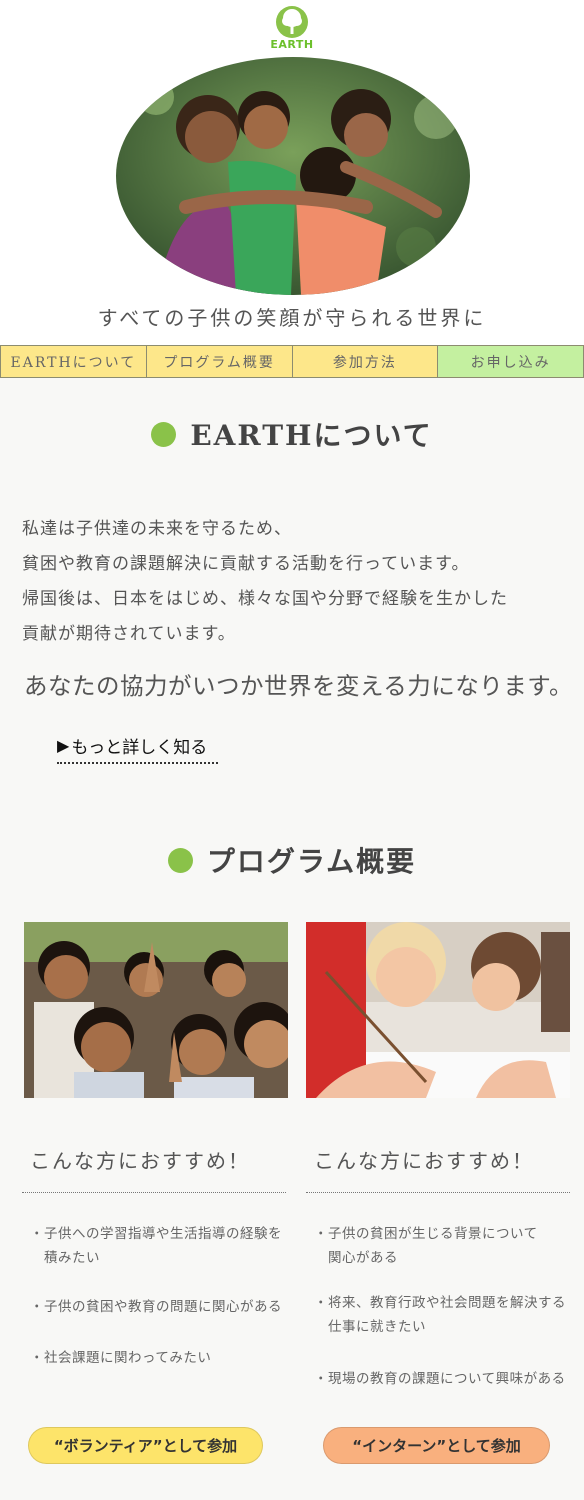 The image size is (584, 1500). What do you see at coordinates (265, 599) in the screenshot?
I see `about-line: 帰国後は、日本をはじめ、様々な国や分野で経験を生かした` at bounding box center [265, 599].